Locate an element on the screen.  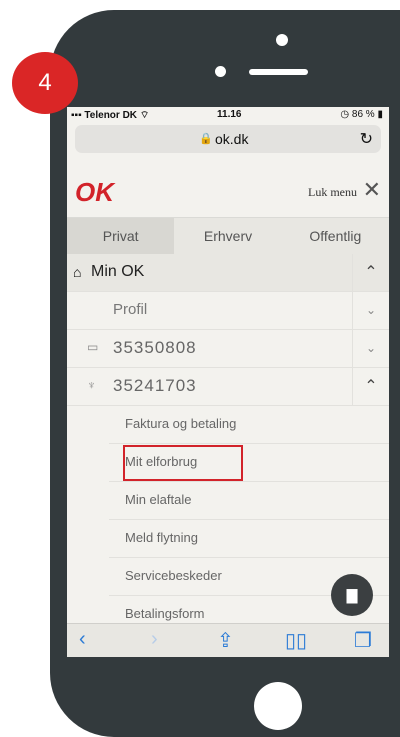
url-text: ok.dk is located at coordinates (232, 139).